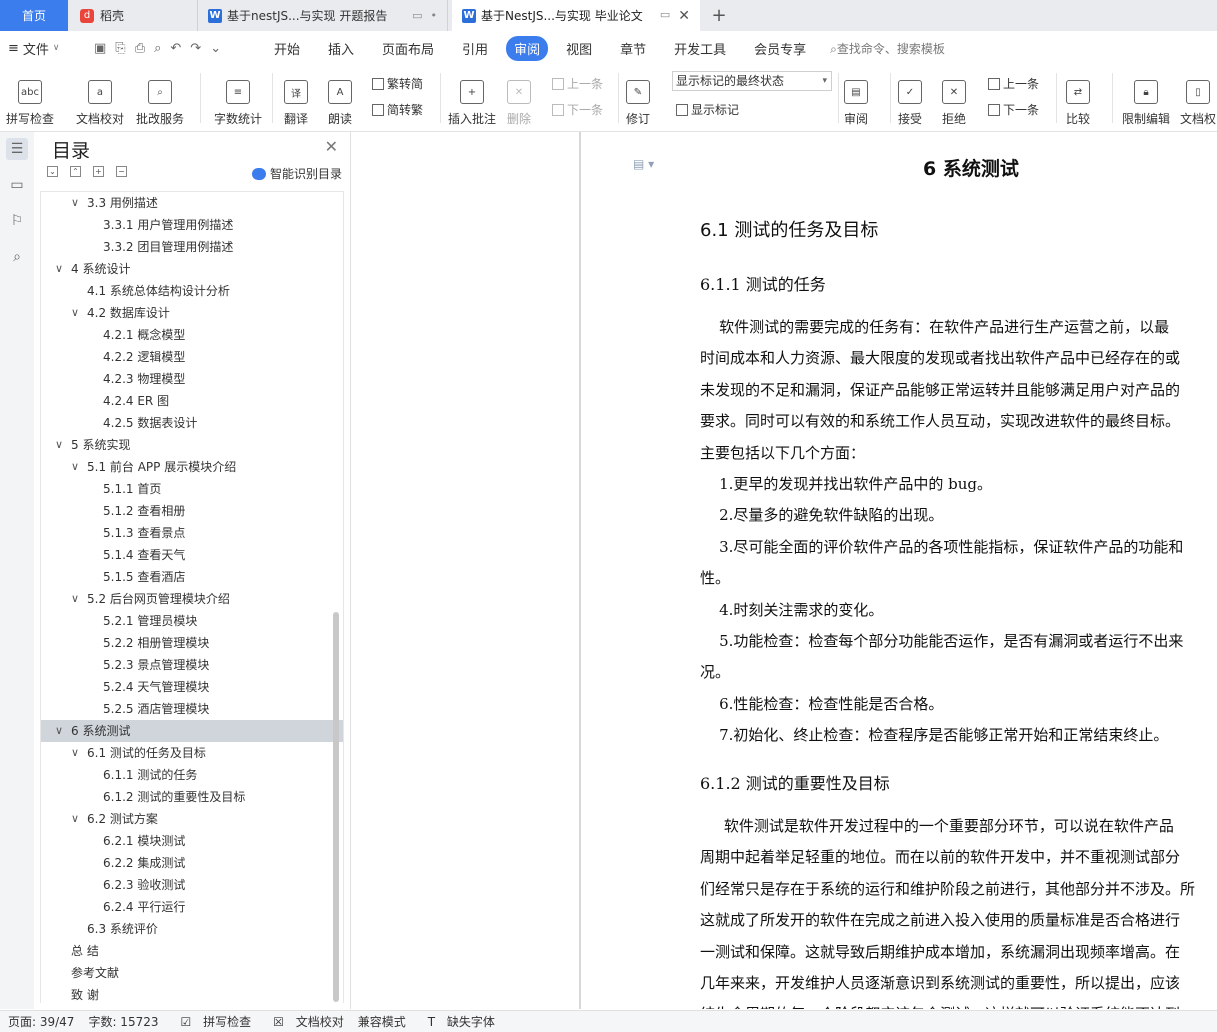  I want to click on prev-change-button: 上一条, so click(1013, 83).